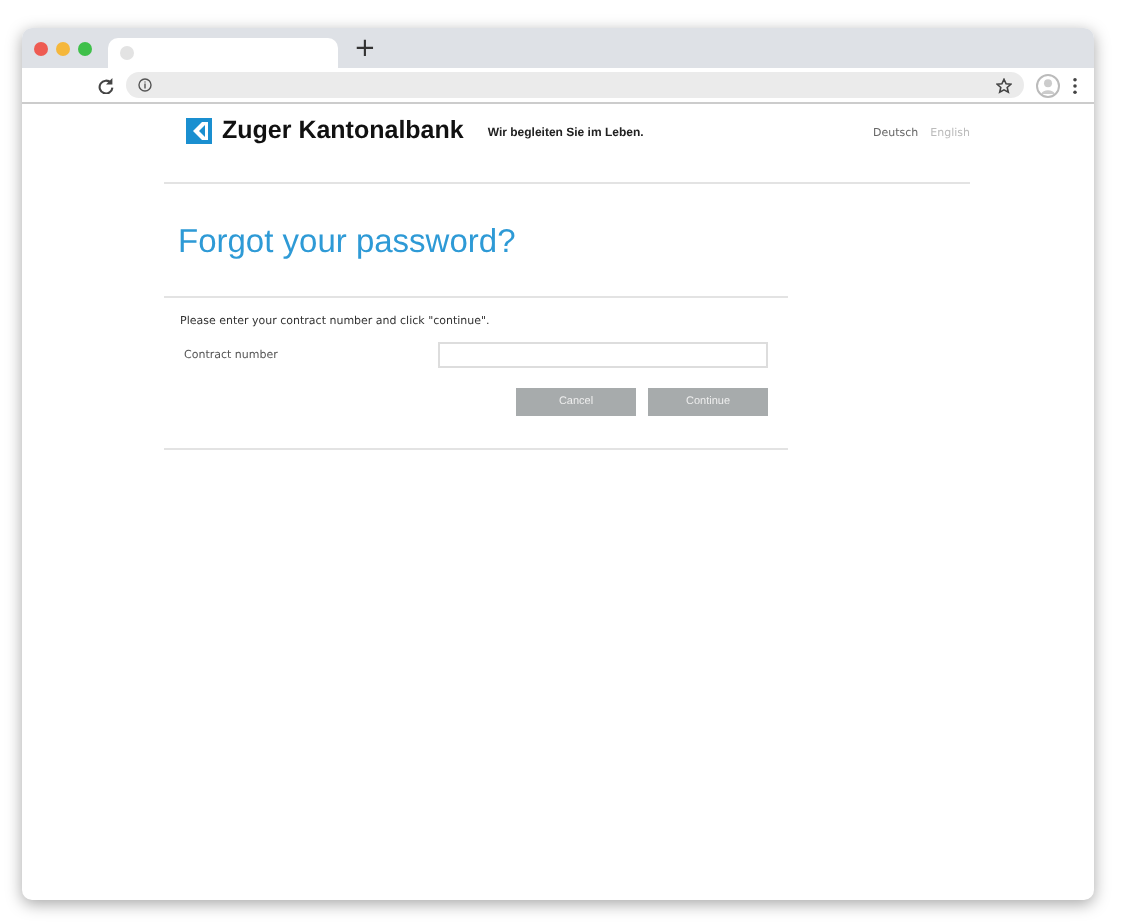 The width and height of the screenshot is (1148, 922). What do you see at coordinates (1048, 85) in the screenshot?
I see `avatar-icon` at bounding box center [1048, 85].